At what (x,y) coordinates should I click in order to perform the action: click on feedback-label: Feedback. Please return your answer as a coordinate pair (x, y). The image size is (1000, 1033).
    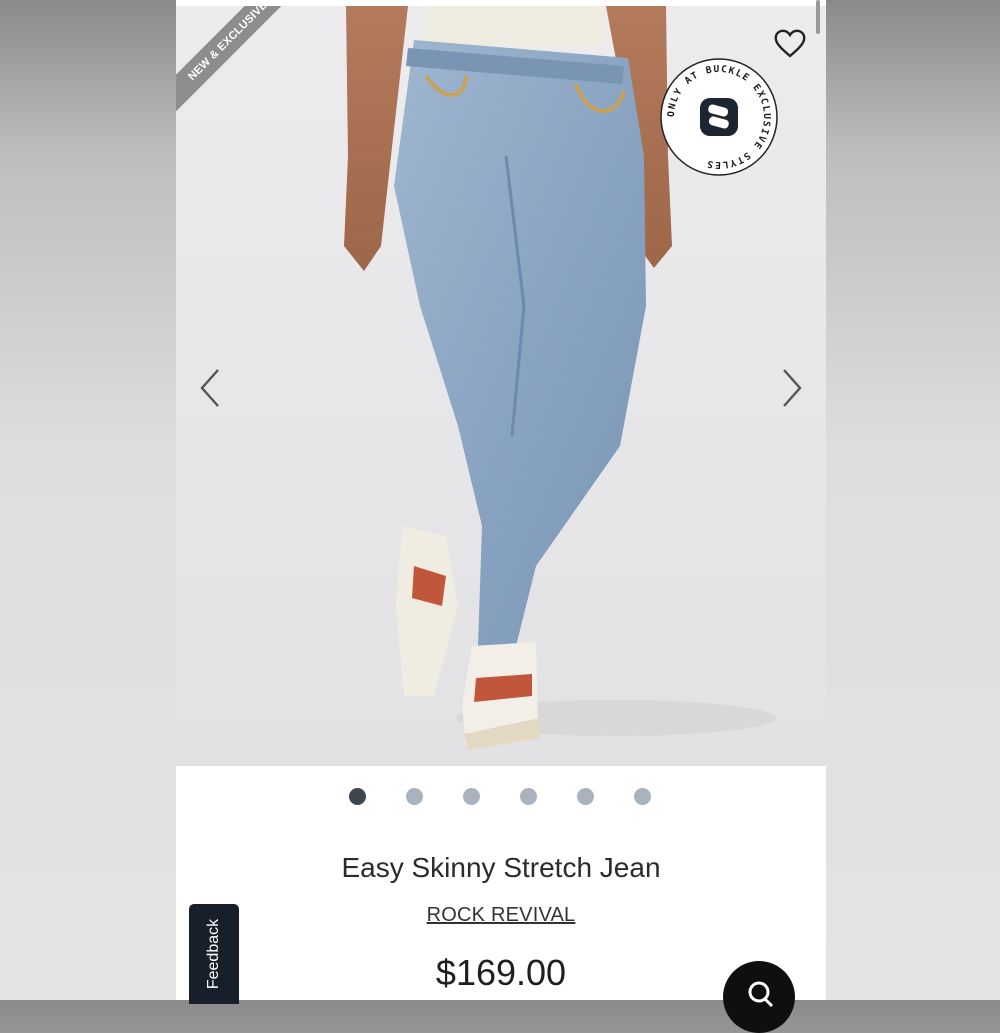
    Looking at the image, I should click on (213, 954).